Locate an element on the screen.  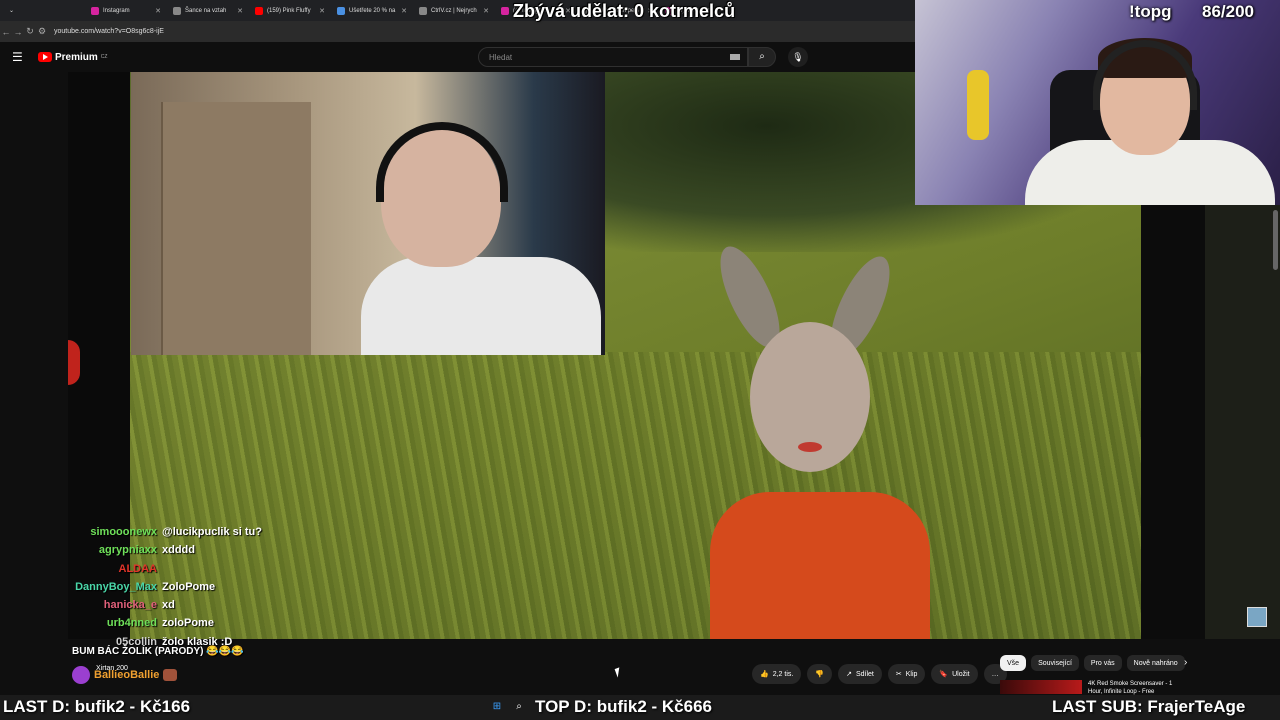
chat-username: agrypniaxx is located at coordinates (116, 550).